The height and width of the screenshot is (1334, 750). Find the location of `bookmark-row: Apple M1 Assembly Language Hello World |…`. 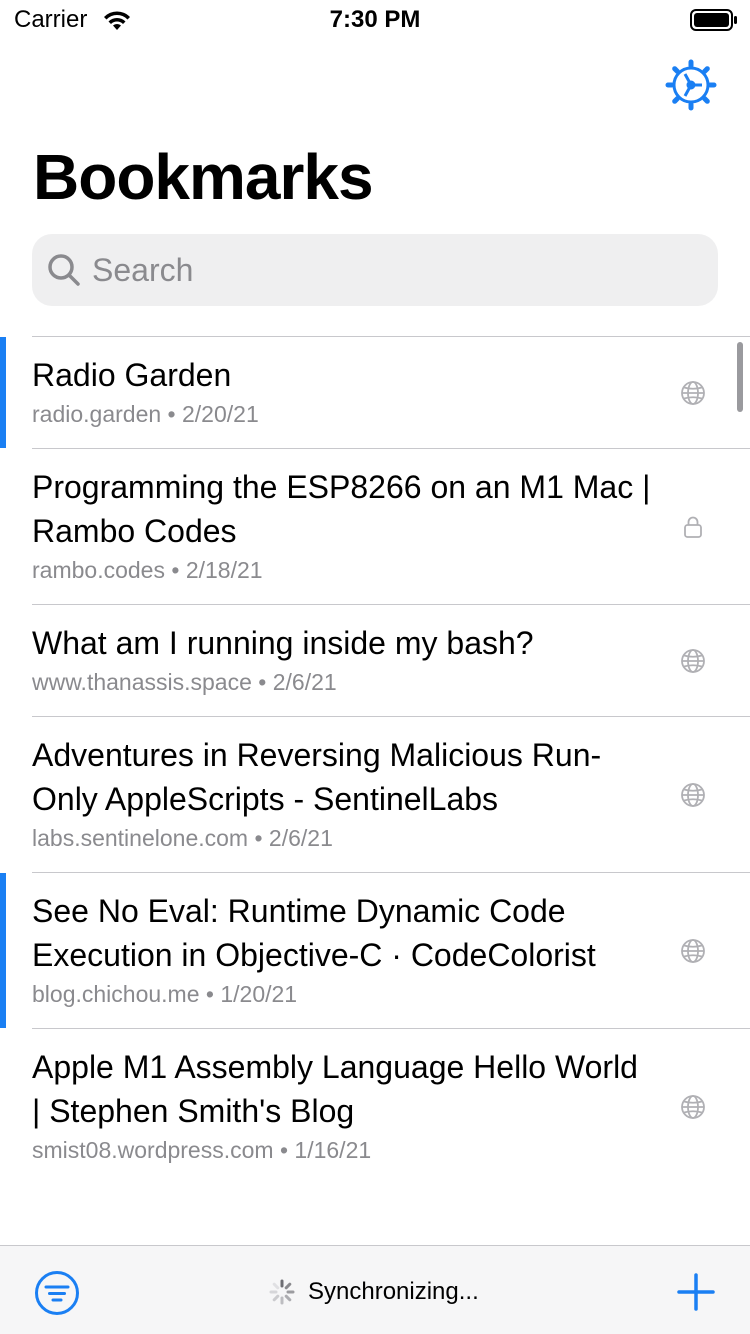

bookmark-row: Apple M1 Assembly Language Hello World |… is located at coordinates (391, 1106).